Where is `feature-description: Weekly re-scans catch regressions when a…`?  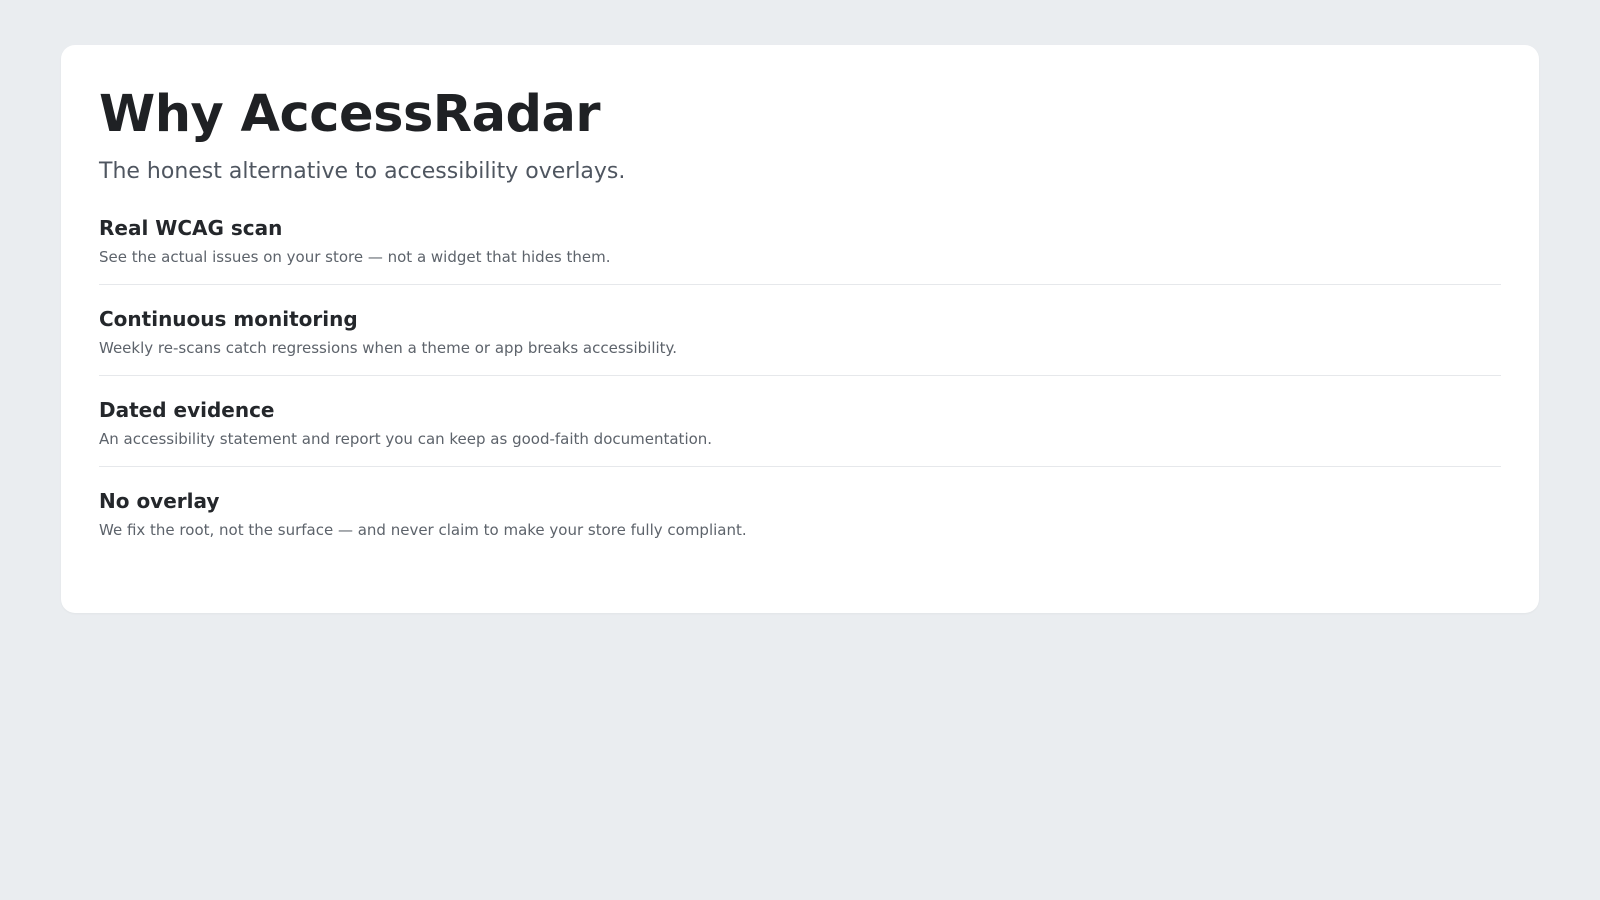 feature-description: Weekly re-scans catch regressions when a… is located at coordinates (388, 348).